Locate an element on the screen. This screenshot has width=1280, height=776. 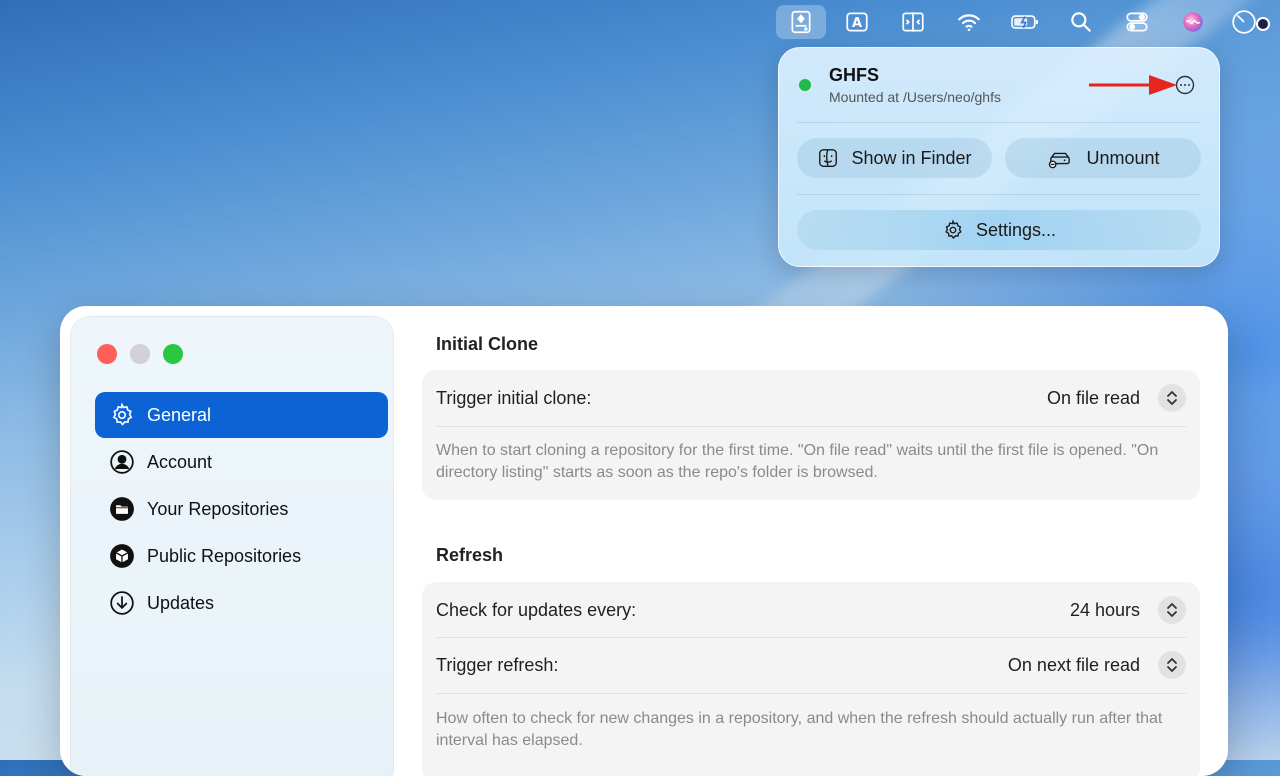
trigger-refresh-value: On next file read is located at coordinates (1073, 664).